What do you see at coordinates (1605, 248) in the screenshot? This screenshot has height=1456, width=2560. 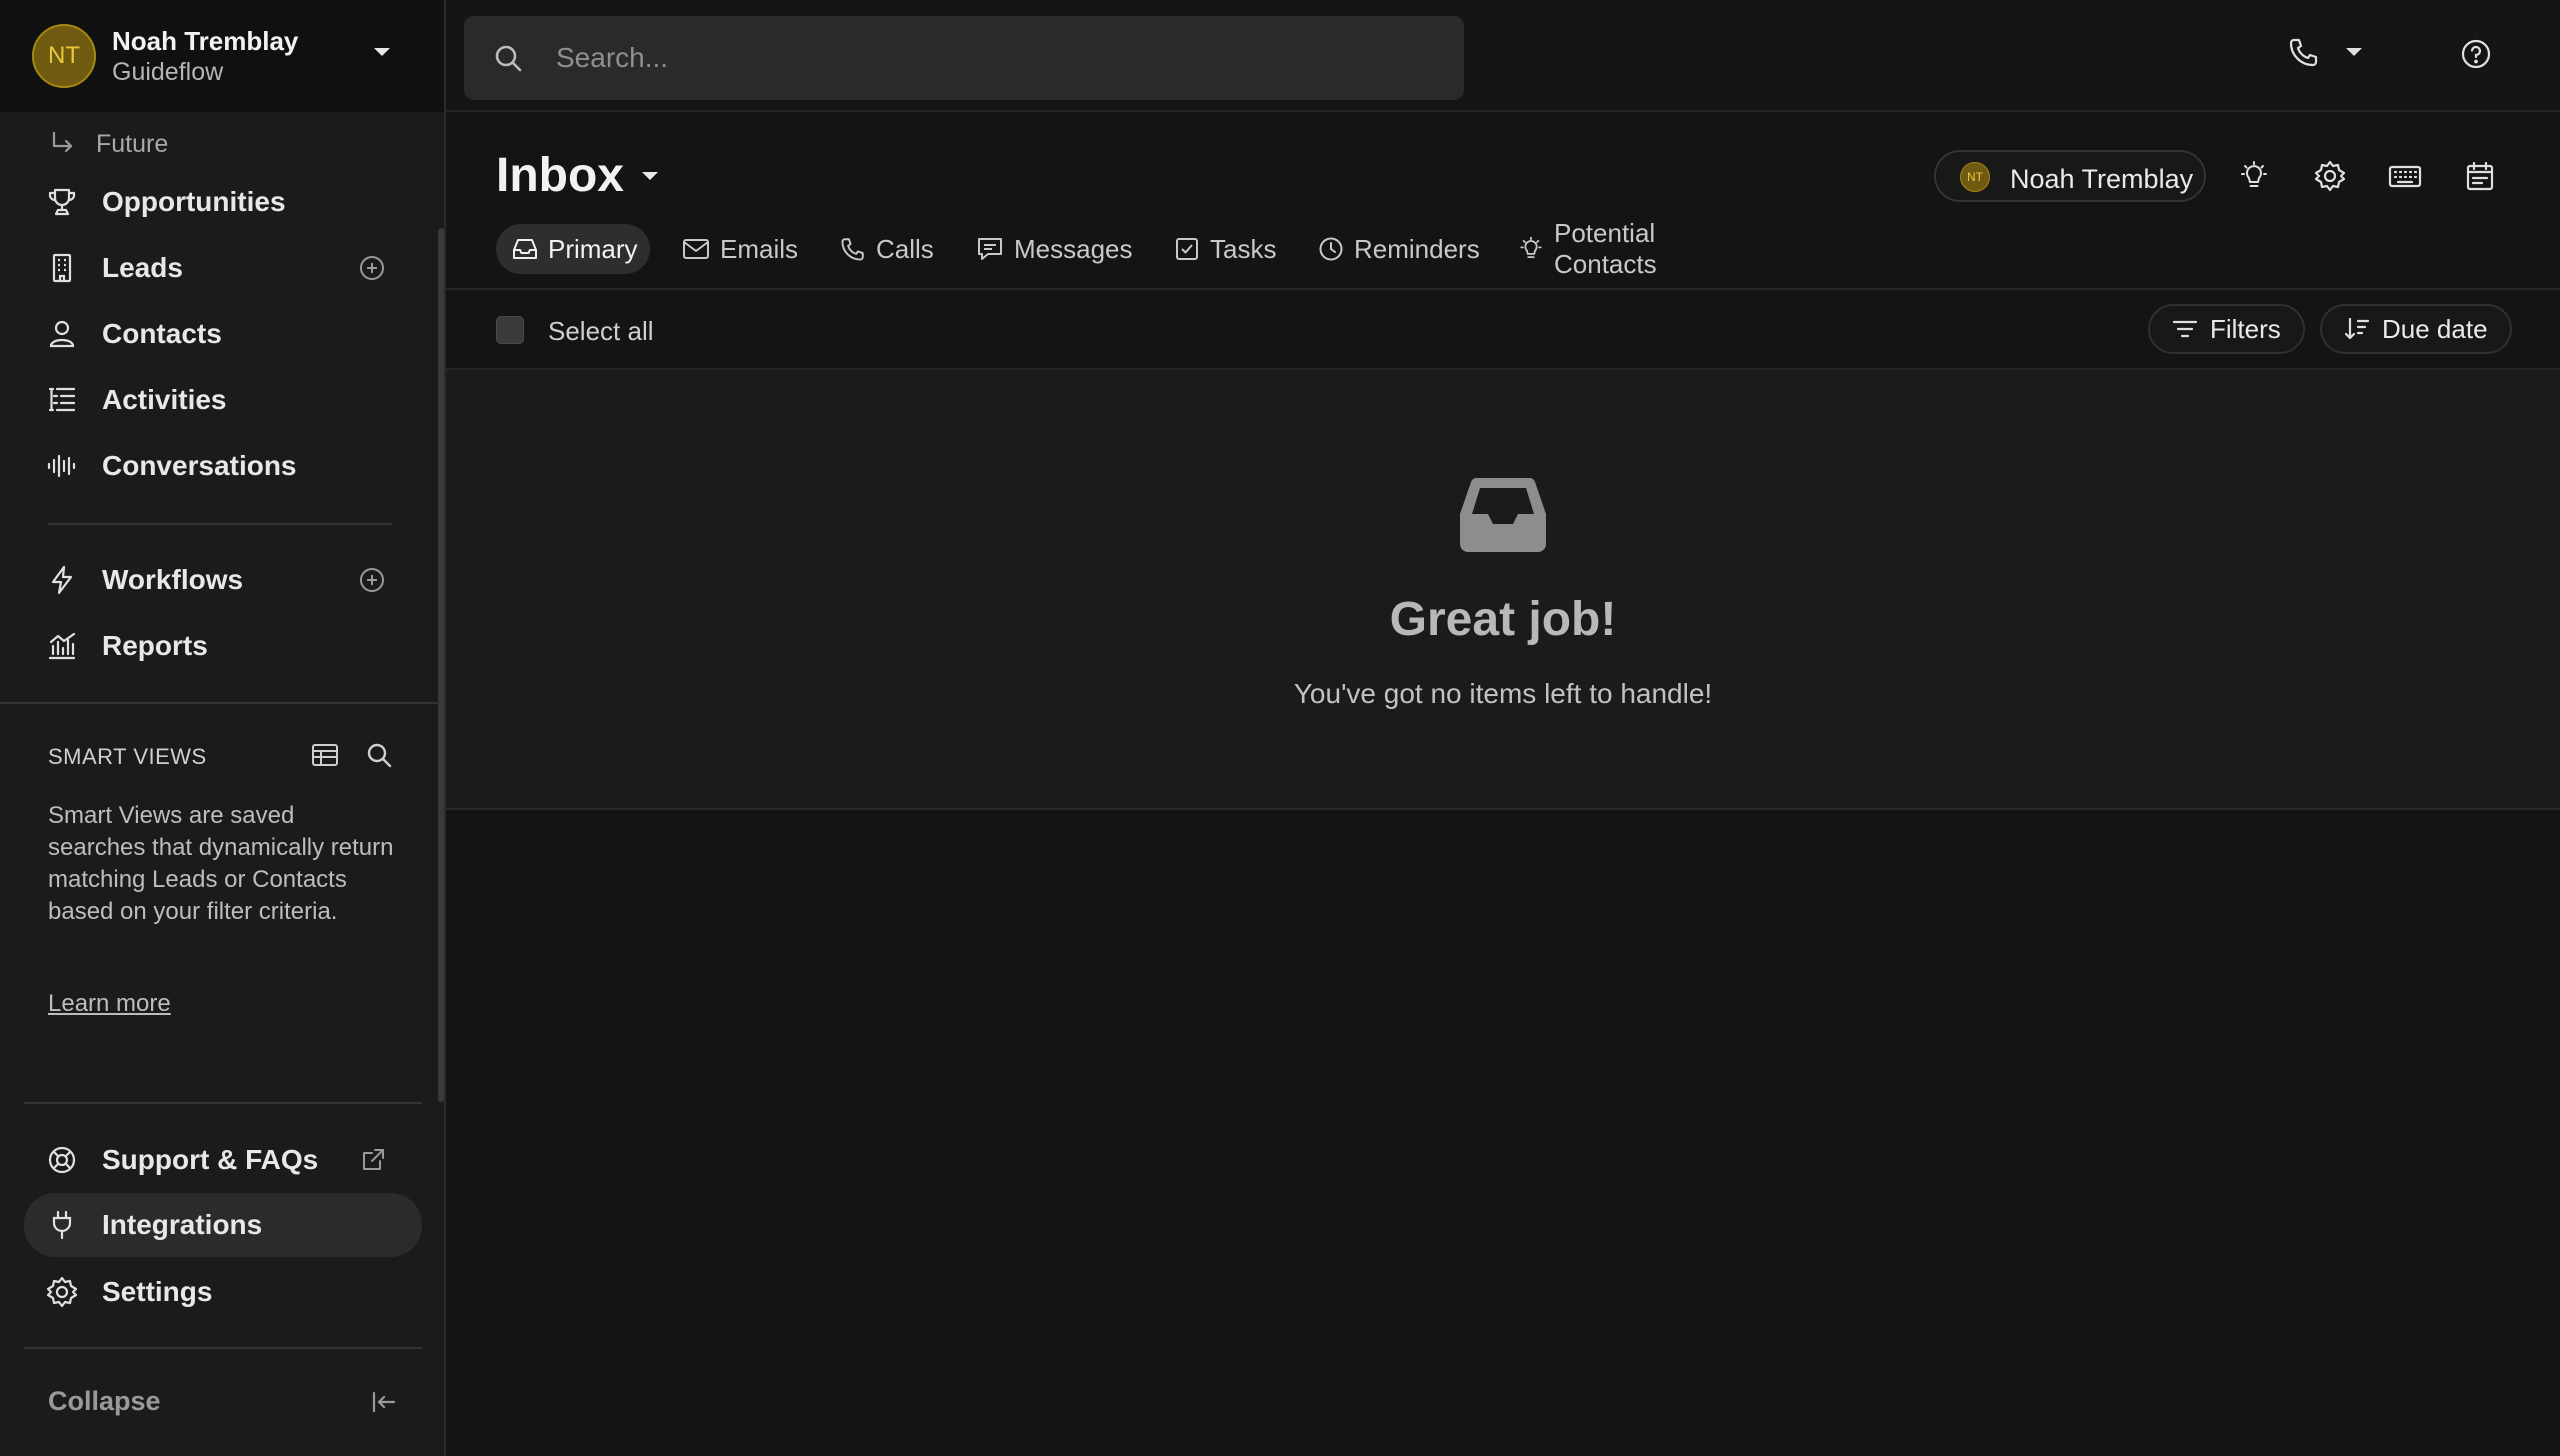 I see `tab-label: Potential Contacts` at bounding box center [1605, 248].